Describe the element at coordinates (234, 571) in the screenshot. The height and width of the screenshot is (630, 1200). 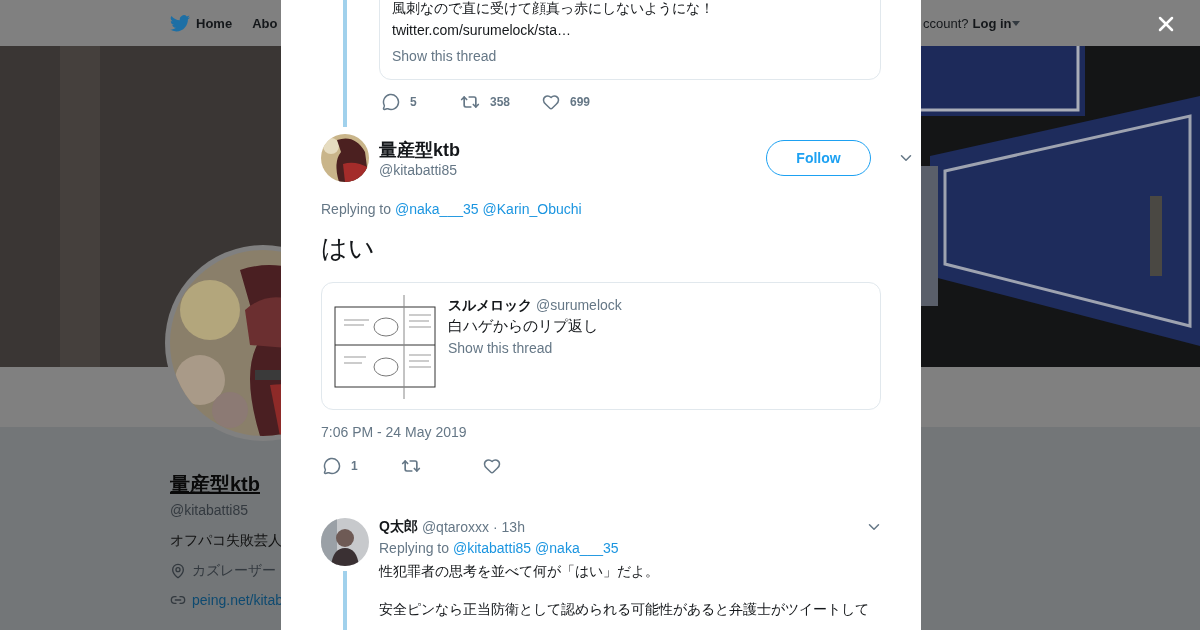
I see `profile-location: カズレーザー` at that location.